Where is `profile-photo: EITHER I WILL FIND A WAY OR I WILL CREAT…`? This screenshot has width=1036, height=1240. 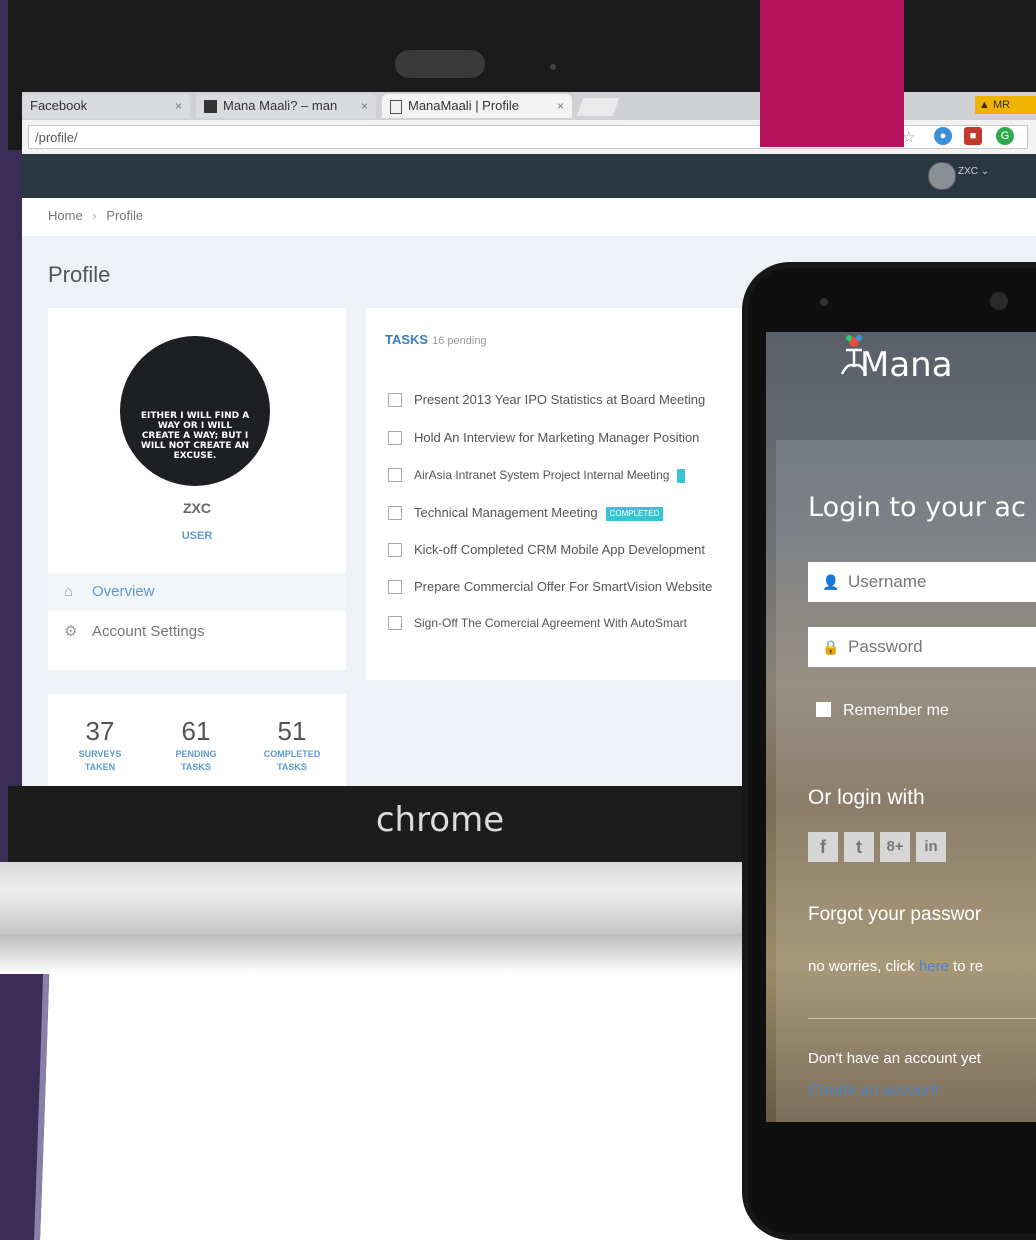
profile-photo: EITHER I WILL FIND A WAY OR I WILL CREAT… is located at coordinates (195, 411).